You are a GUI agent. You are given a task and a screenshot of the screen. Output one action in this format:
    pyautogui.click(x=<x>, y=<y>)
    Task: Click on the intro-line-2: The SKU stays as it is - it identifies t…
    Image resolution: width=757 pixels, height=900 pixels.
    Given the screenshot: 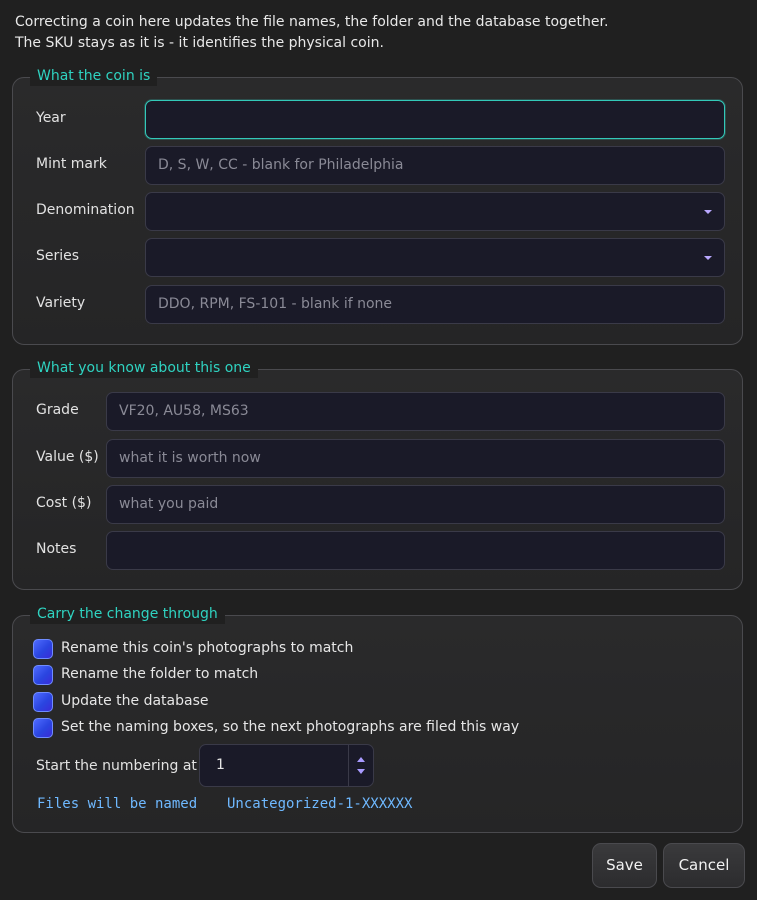 What is the action you would take?
    pyautogui.click(x=199, y=43)
    